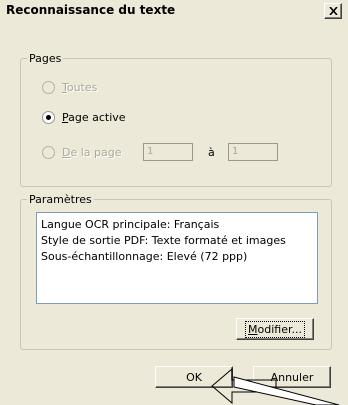  Describe the element at coordinates (48, 87) in the screenshot. I see `radio-toutes-circle` at that location.